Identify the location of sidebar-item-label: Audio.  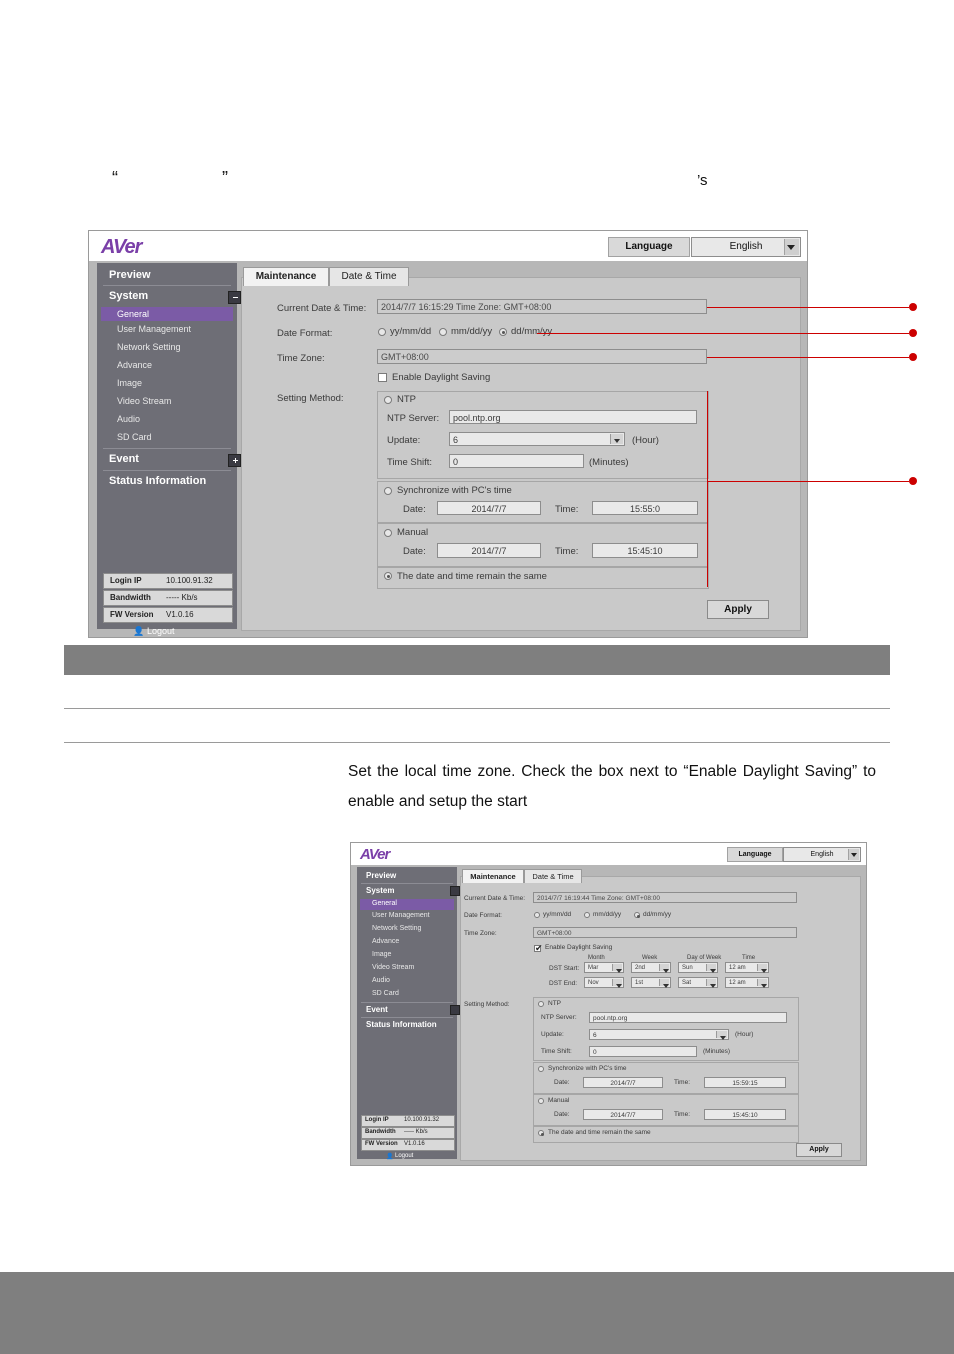
(381, 980).